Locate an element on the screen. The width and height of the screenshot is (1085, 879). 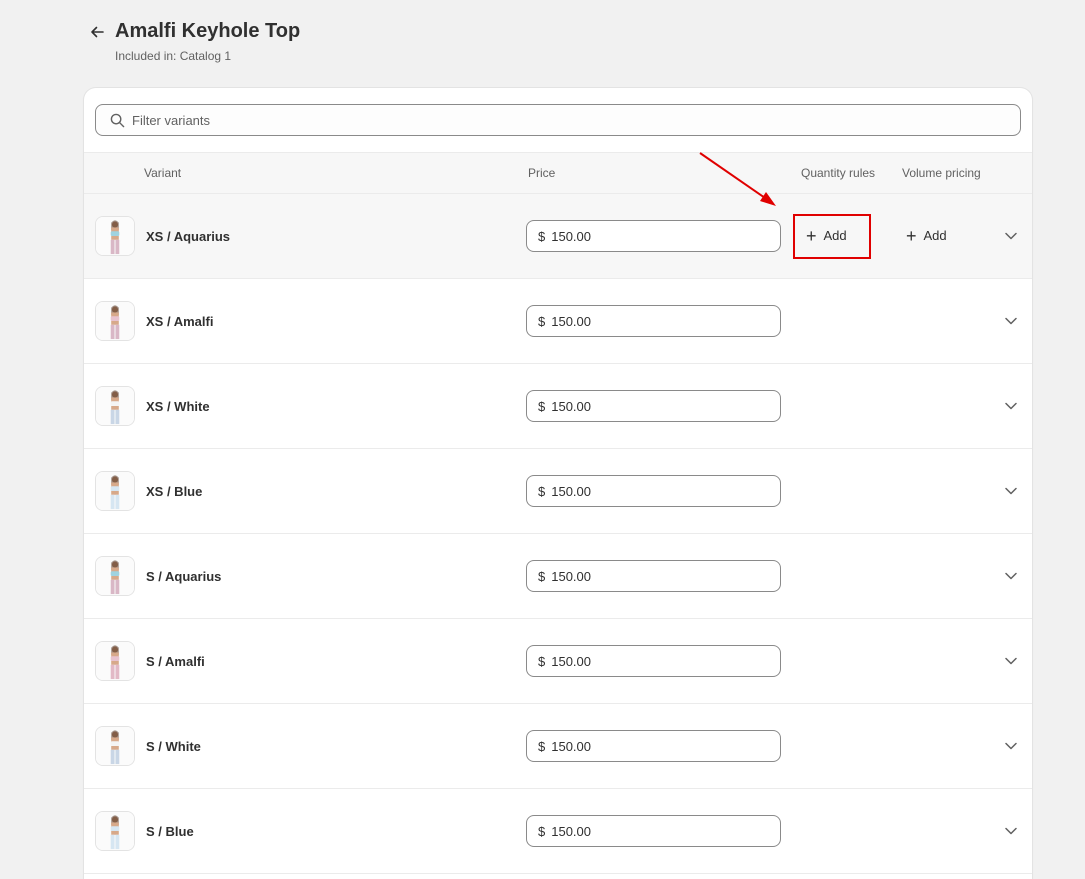
variant-name: S / White is located at coordinates (173, 746).